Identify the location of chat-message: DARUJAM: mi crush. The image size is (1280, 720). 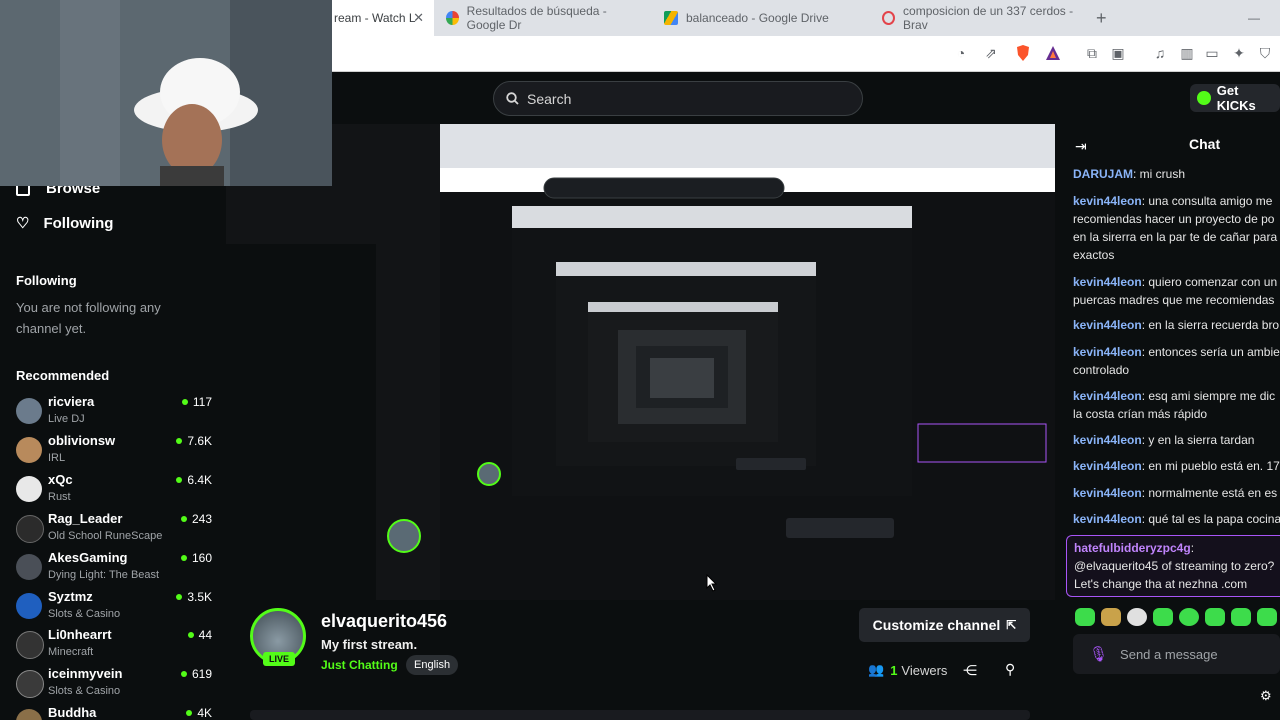
(1129, 174).